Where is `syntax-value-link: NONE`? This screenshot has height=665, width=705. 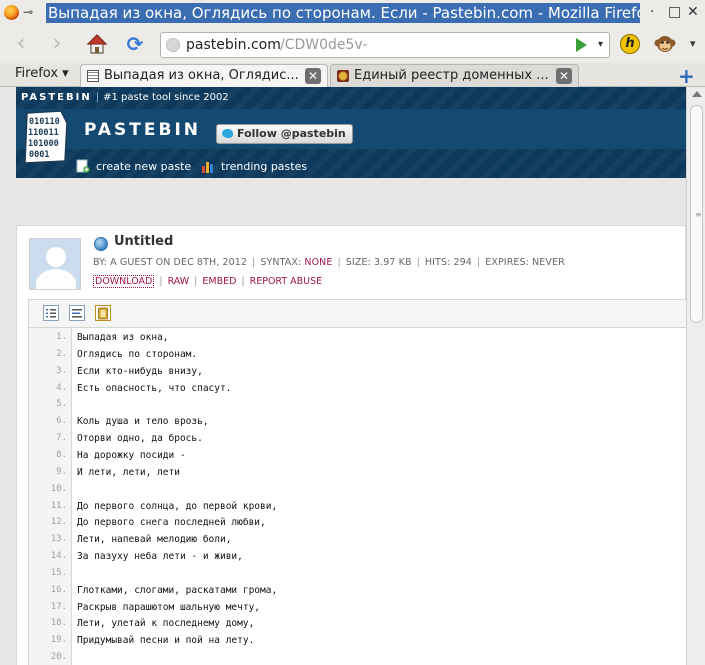 syntax-value-link: NONE is located at coordinates (318, 262).